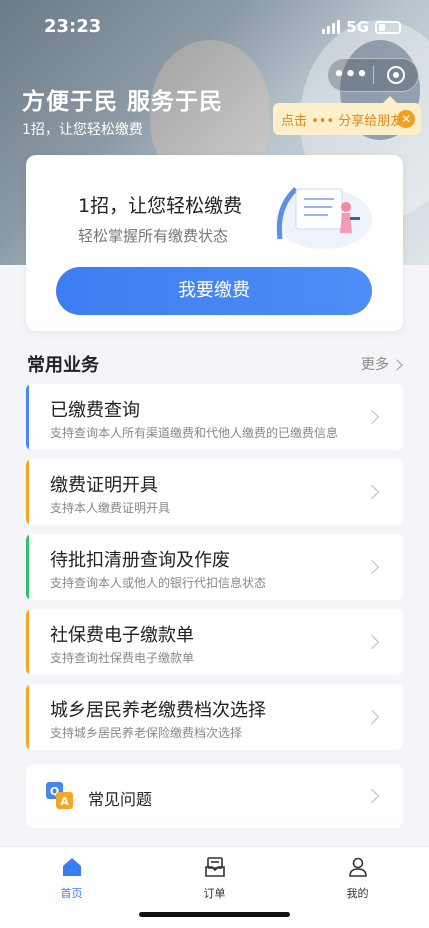 This screenshot has width=429, height=928. I want to click on status-indicators: 5G, so click(361, 27).